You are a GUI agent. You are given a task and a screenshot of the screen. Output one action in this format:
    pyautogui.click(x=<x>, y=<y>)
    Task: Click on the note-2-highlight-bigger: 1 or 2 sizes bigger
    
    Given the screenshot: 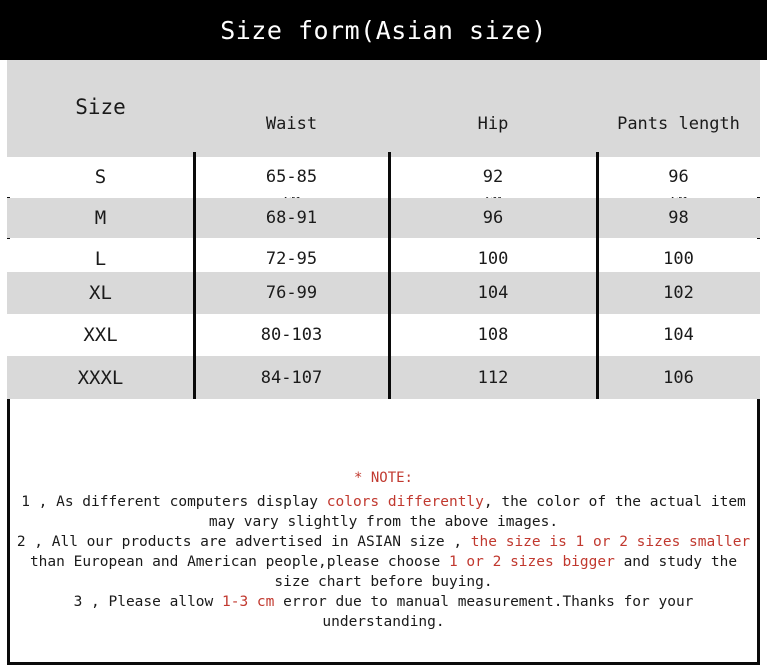 What is the action you would take?
    pyautogui.click(x=531, y=562)
    